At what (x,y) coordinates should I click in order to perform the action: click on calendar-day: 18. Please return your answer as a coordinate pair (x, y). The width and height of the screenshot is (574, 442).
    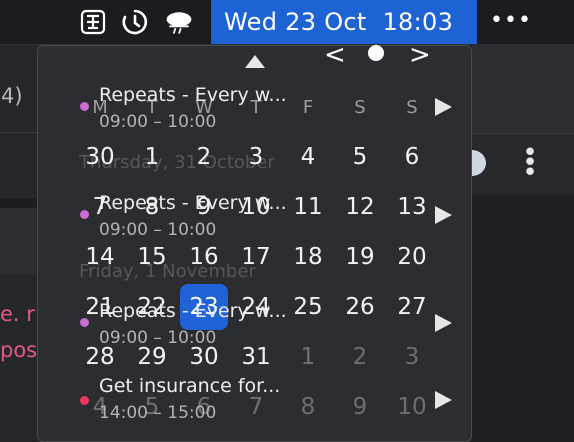
    Looking at the image, I should click on (308, 257).